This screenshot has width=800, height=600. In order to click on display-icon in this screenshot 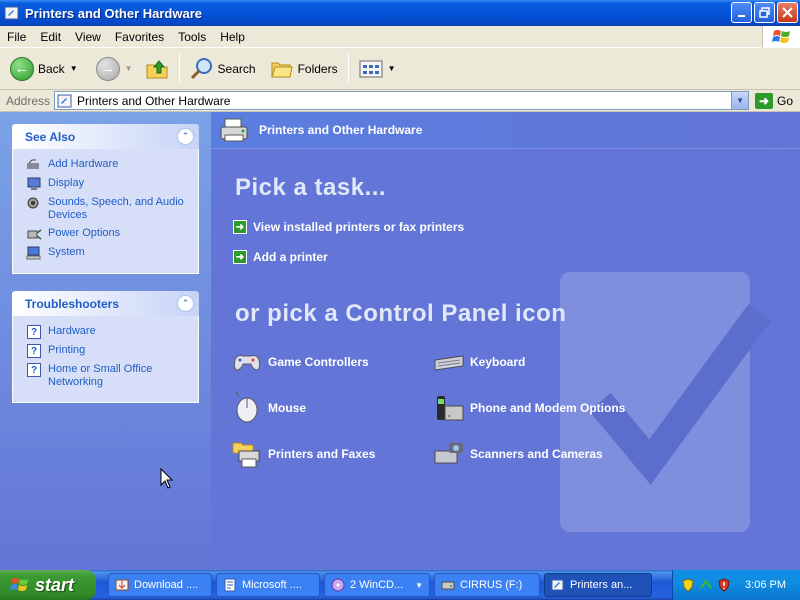, I will do `click(34, 184)`.